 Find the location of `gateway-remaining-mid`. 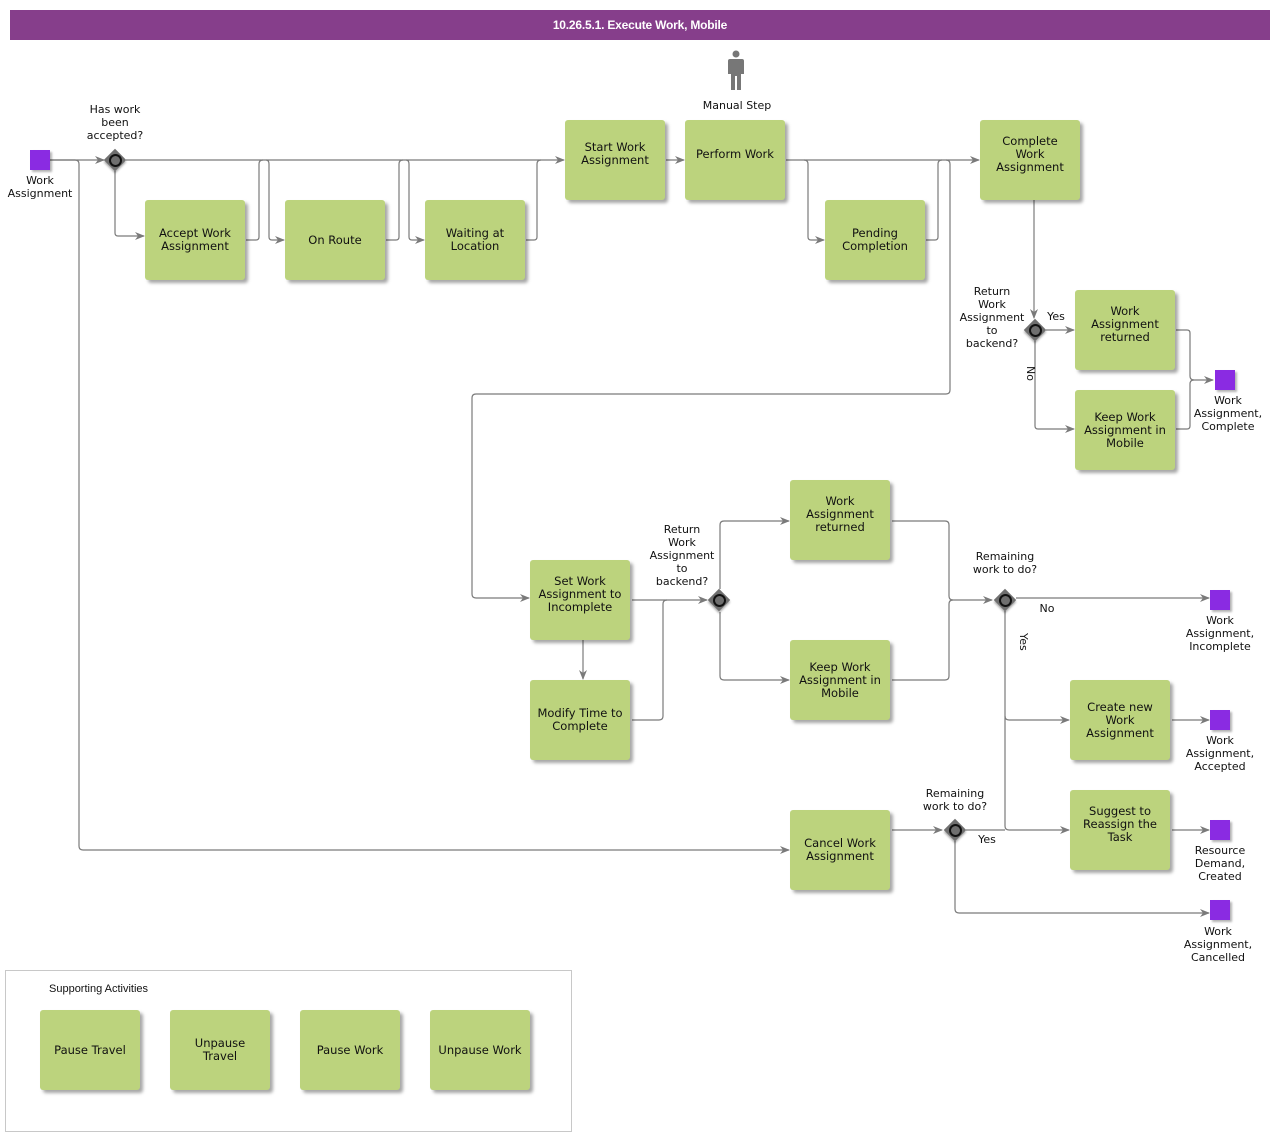

gateway-remaining-mid is located at coordinates (1005, 600).